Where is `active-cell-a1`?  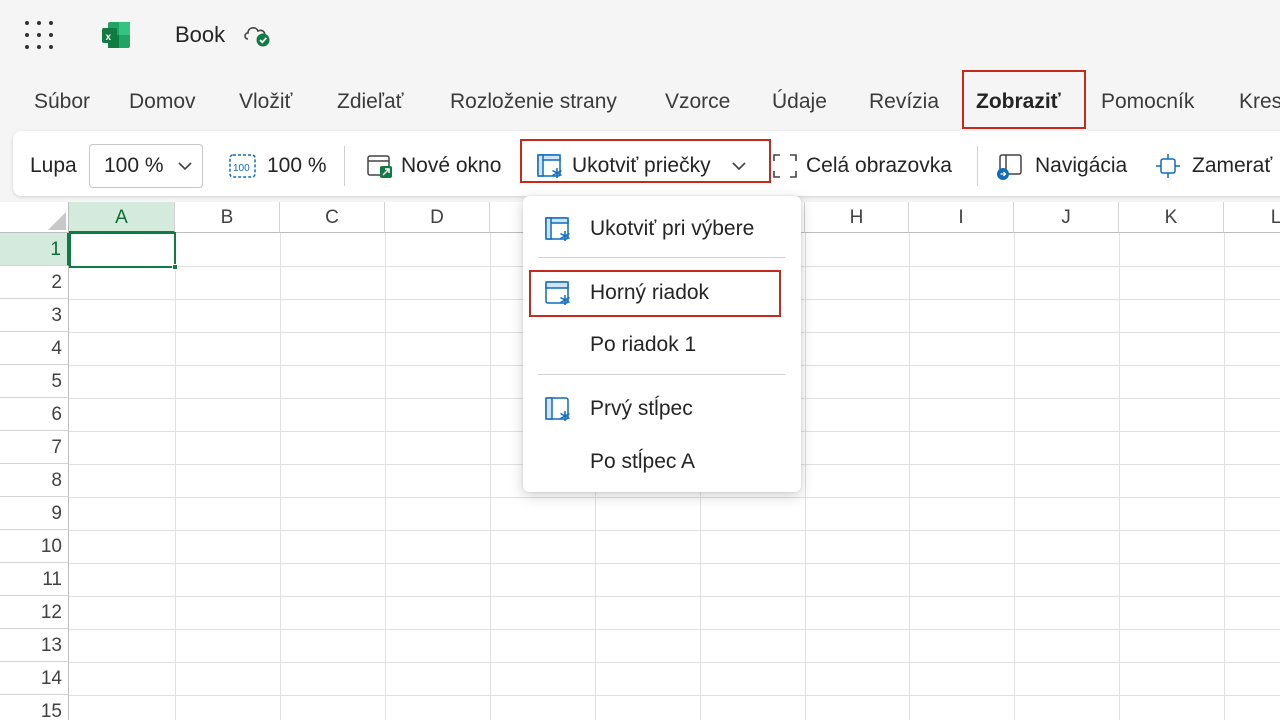
active-cell-a1 is located at coordinates (122, 250).